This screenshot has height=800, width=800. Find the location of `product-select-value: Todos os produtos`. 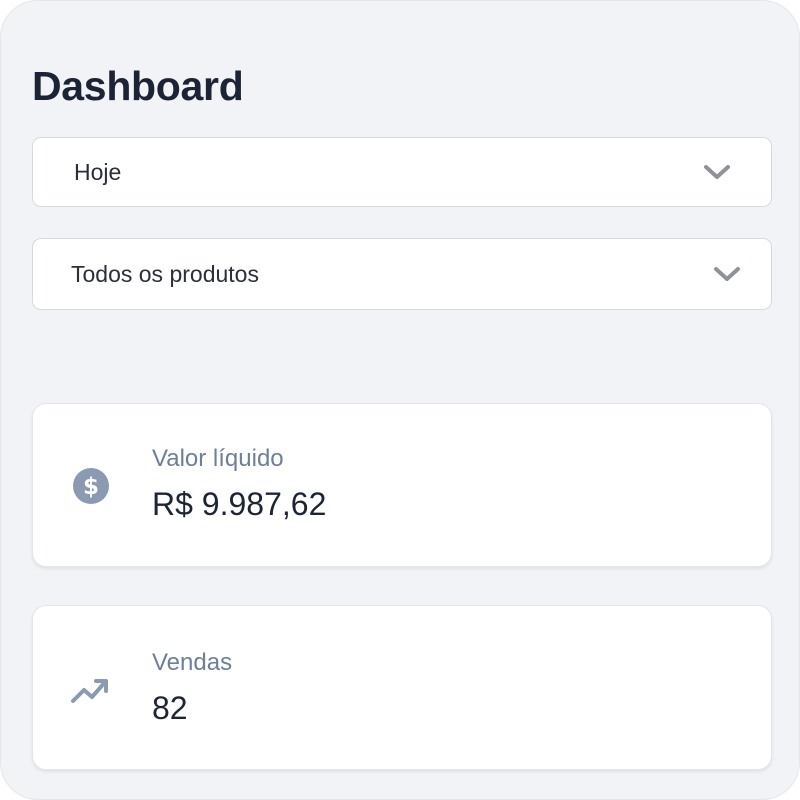

product-select-value: Todos os produtos is located at coordinates (165, 273).